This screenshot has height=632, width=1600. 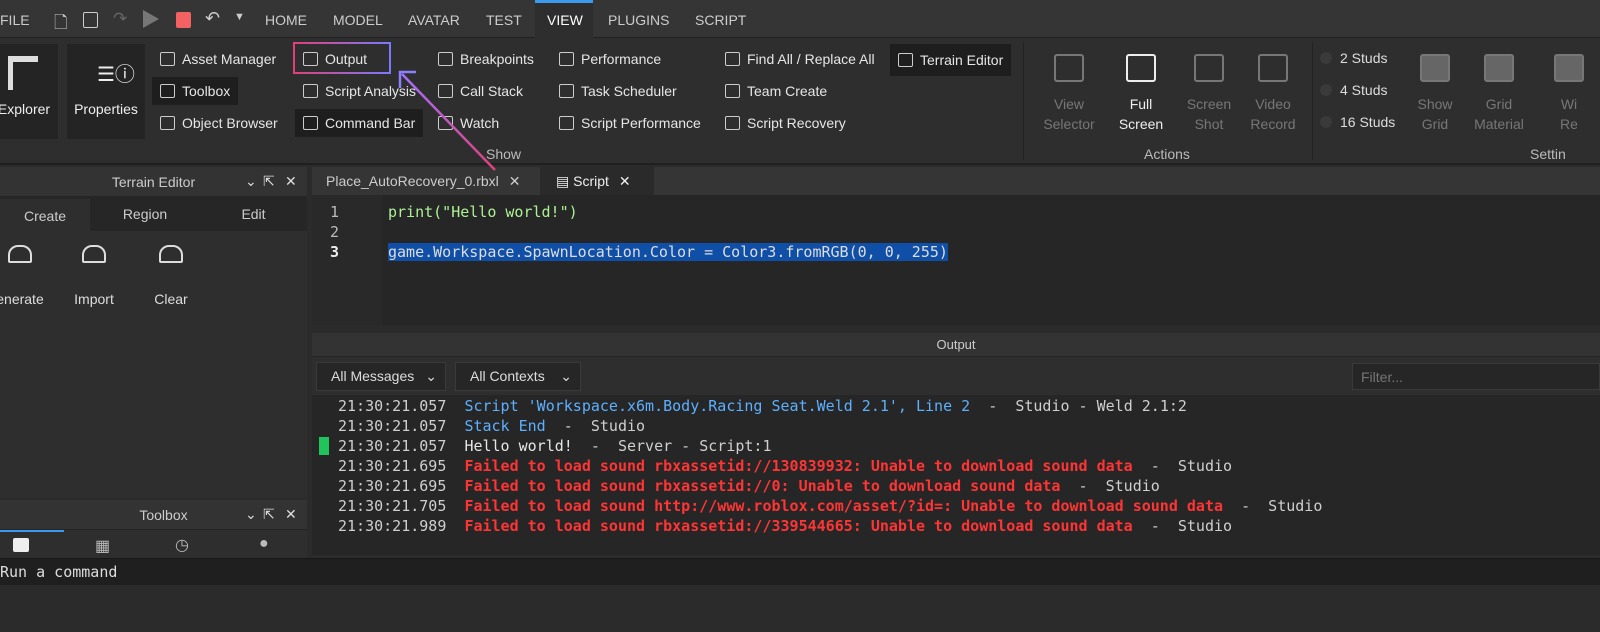 I want to click on output-header: Output, so click(x=956, y=345).